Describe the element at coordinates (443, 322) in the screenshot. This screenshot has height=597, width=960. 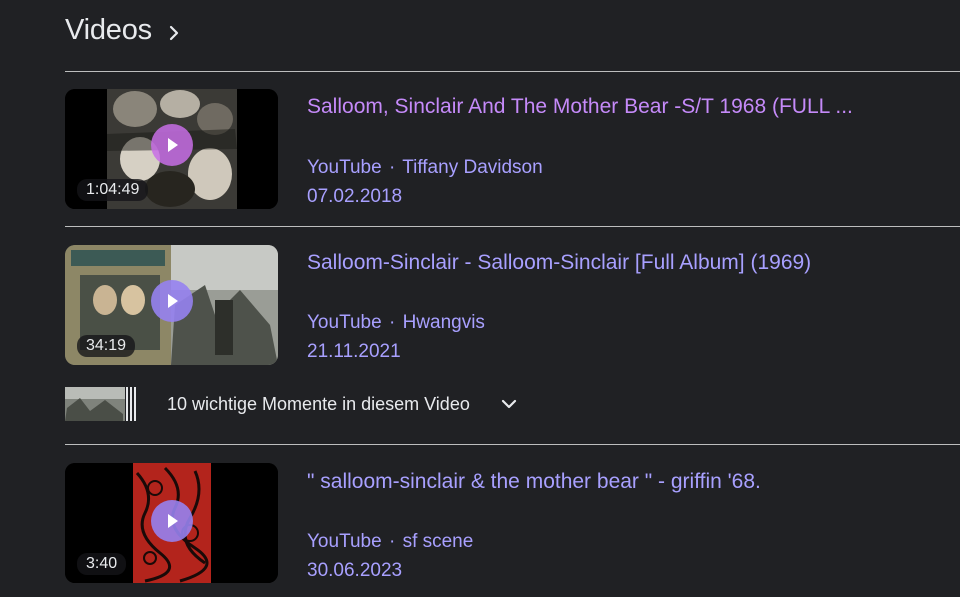
I see `video-channel: Hwangvis` at that location.